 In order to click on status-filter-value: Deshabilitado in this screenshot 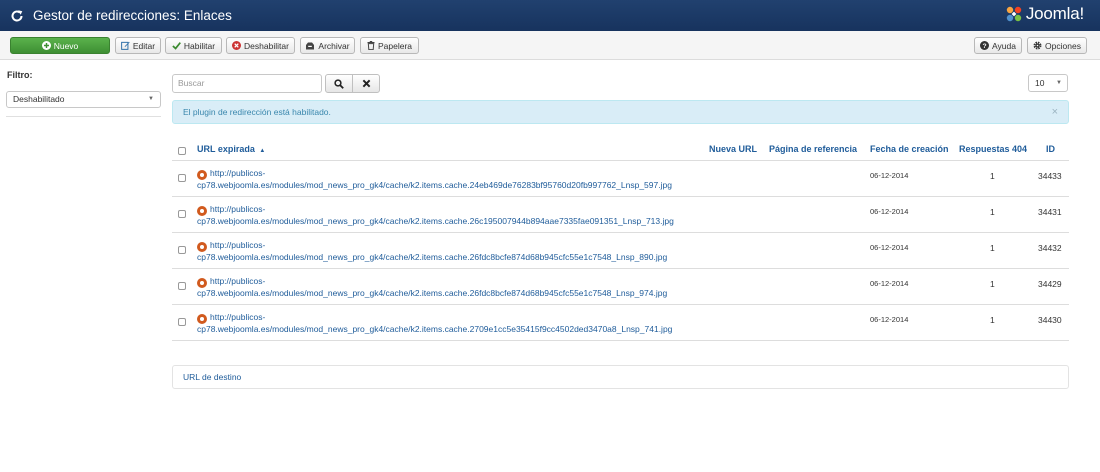, I will do `click(39, 99)`.